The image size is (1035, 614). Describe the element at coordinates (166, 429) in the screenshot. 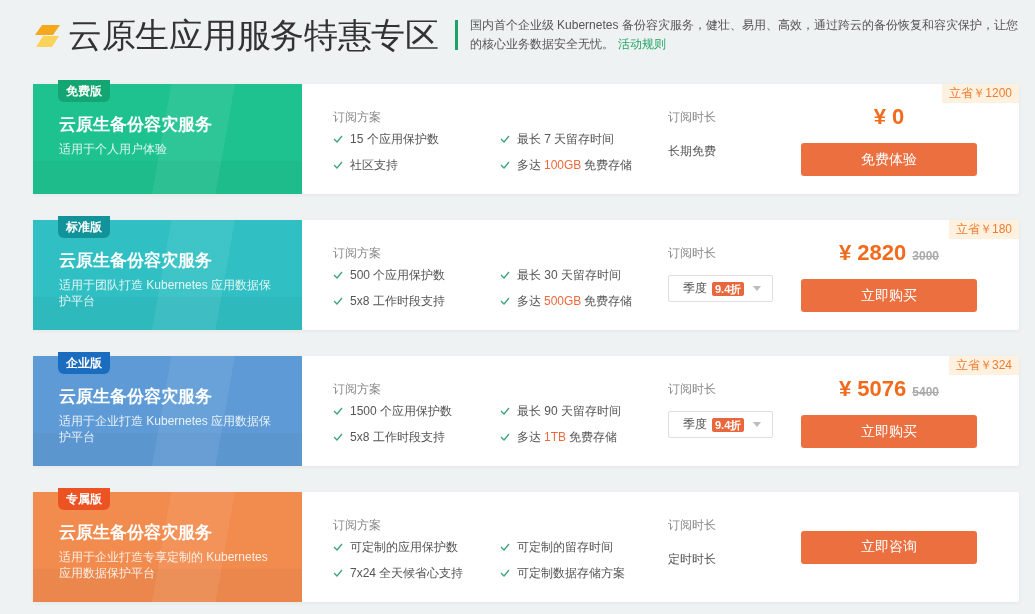

I see `plan-subtitle: 适用于企业打造 Kubernetes 应用数据保护平台` at that location.